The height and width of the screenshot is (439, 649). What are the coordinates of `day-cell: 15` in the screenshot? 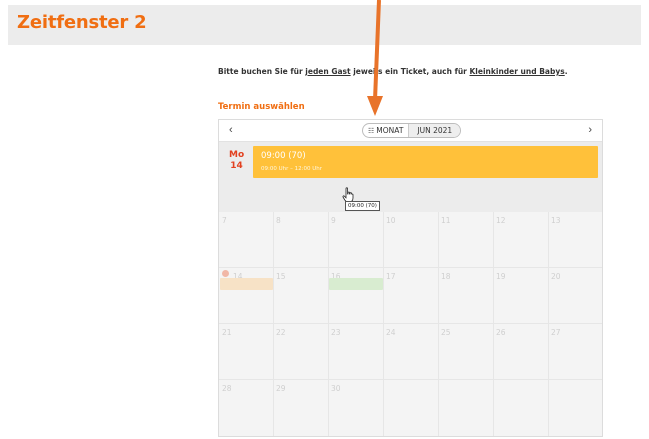 It's located at (281, 276).